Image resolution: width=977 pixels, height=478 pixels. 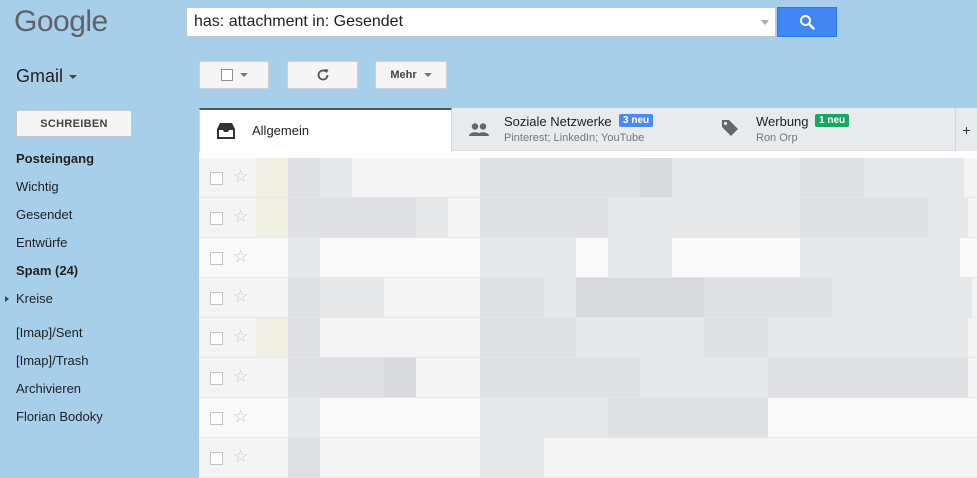 What do you see at coordinates (765, 22) in the screenshot?
I see `search-options-icon` at bounding box center [765, 22].